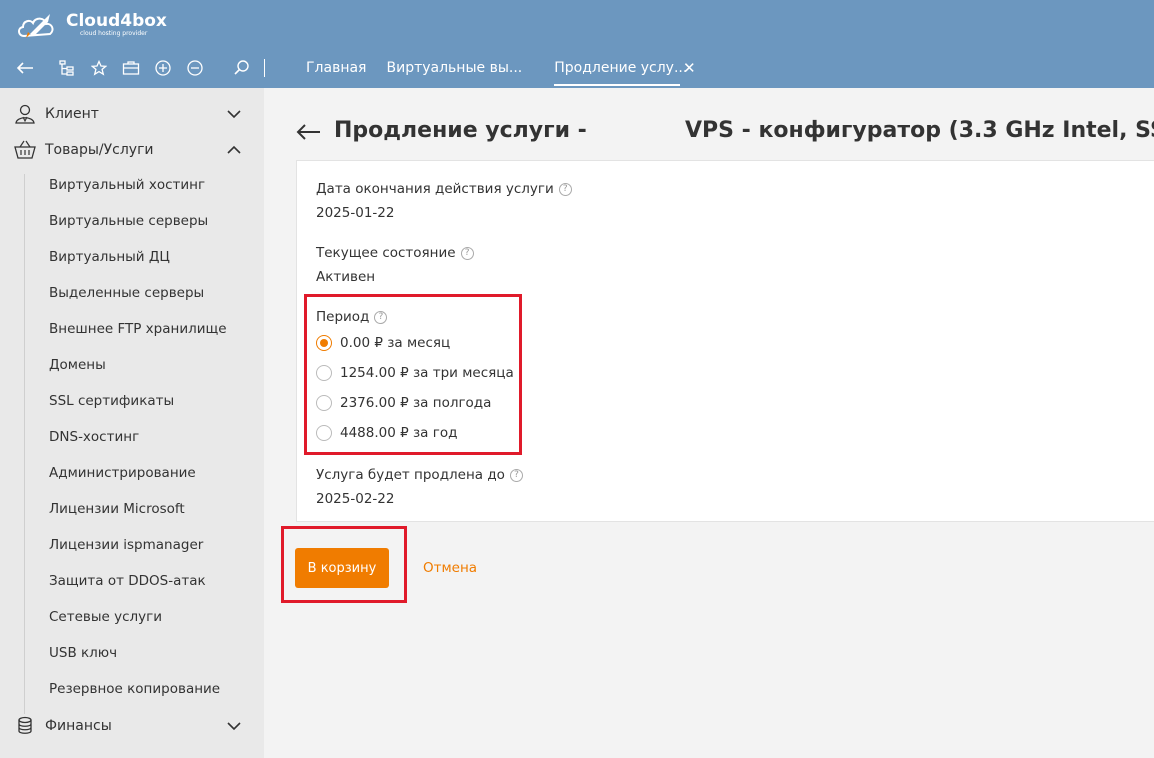 This screenshot has width=1154, height=758. Describe the element at coordinates (25, 114) in the screenshot. I see `user-icon` at that location.